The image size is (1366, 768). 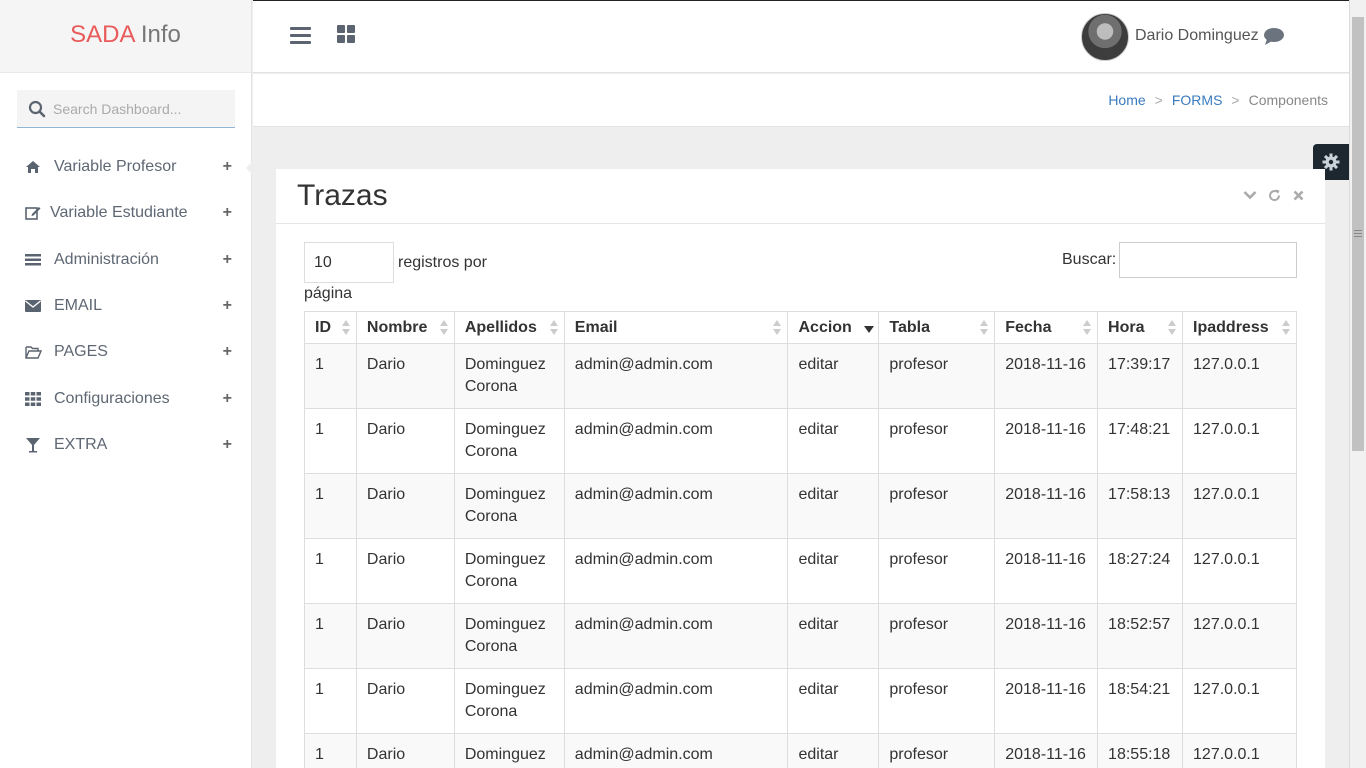 I want to click on col-header-accion: Accion, so click(x=833, y=327).